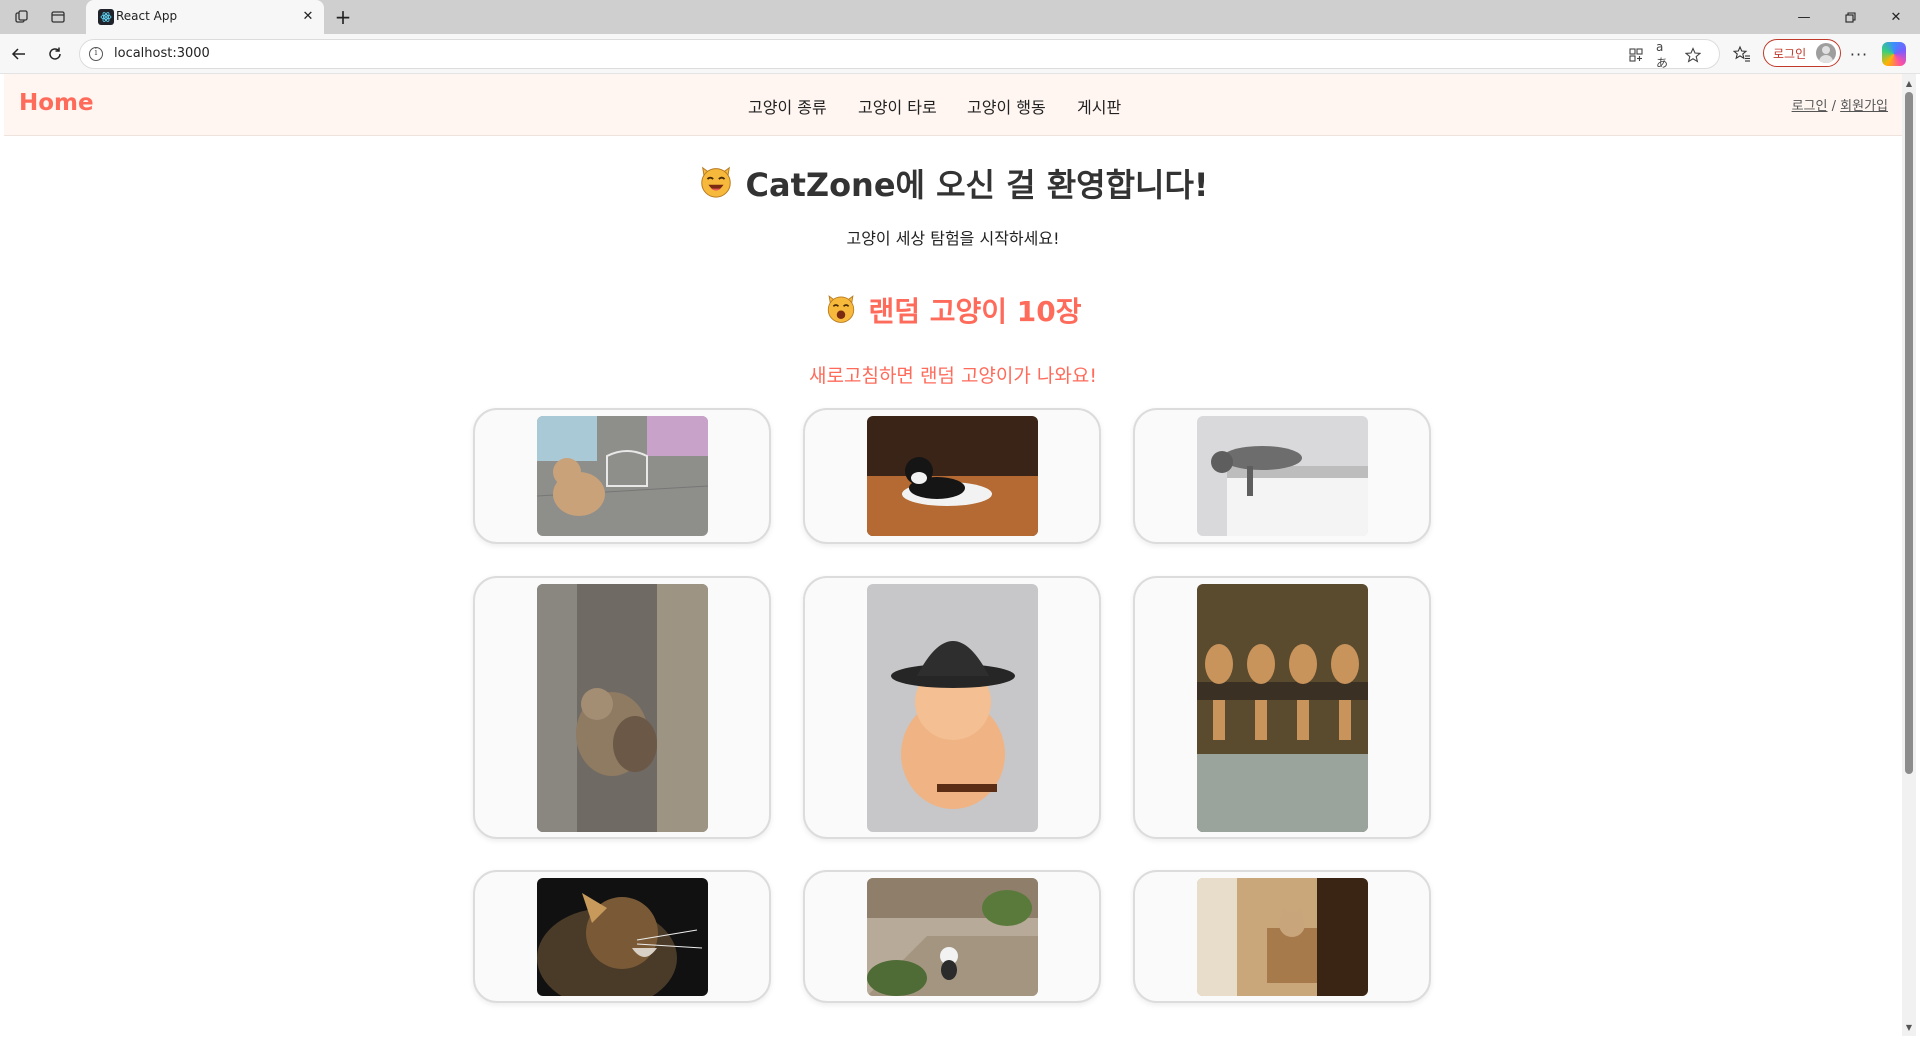 The image size is (1920, 1038). What do you see at coordinates (96, 54) in the screenshot?
I see `site-info-icon: i` at bounding box center [96, 54].